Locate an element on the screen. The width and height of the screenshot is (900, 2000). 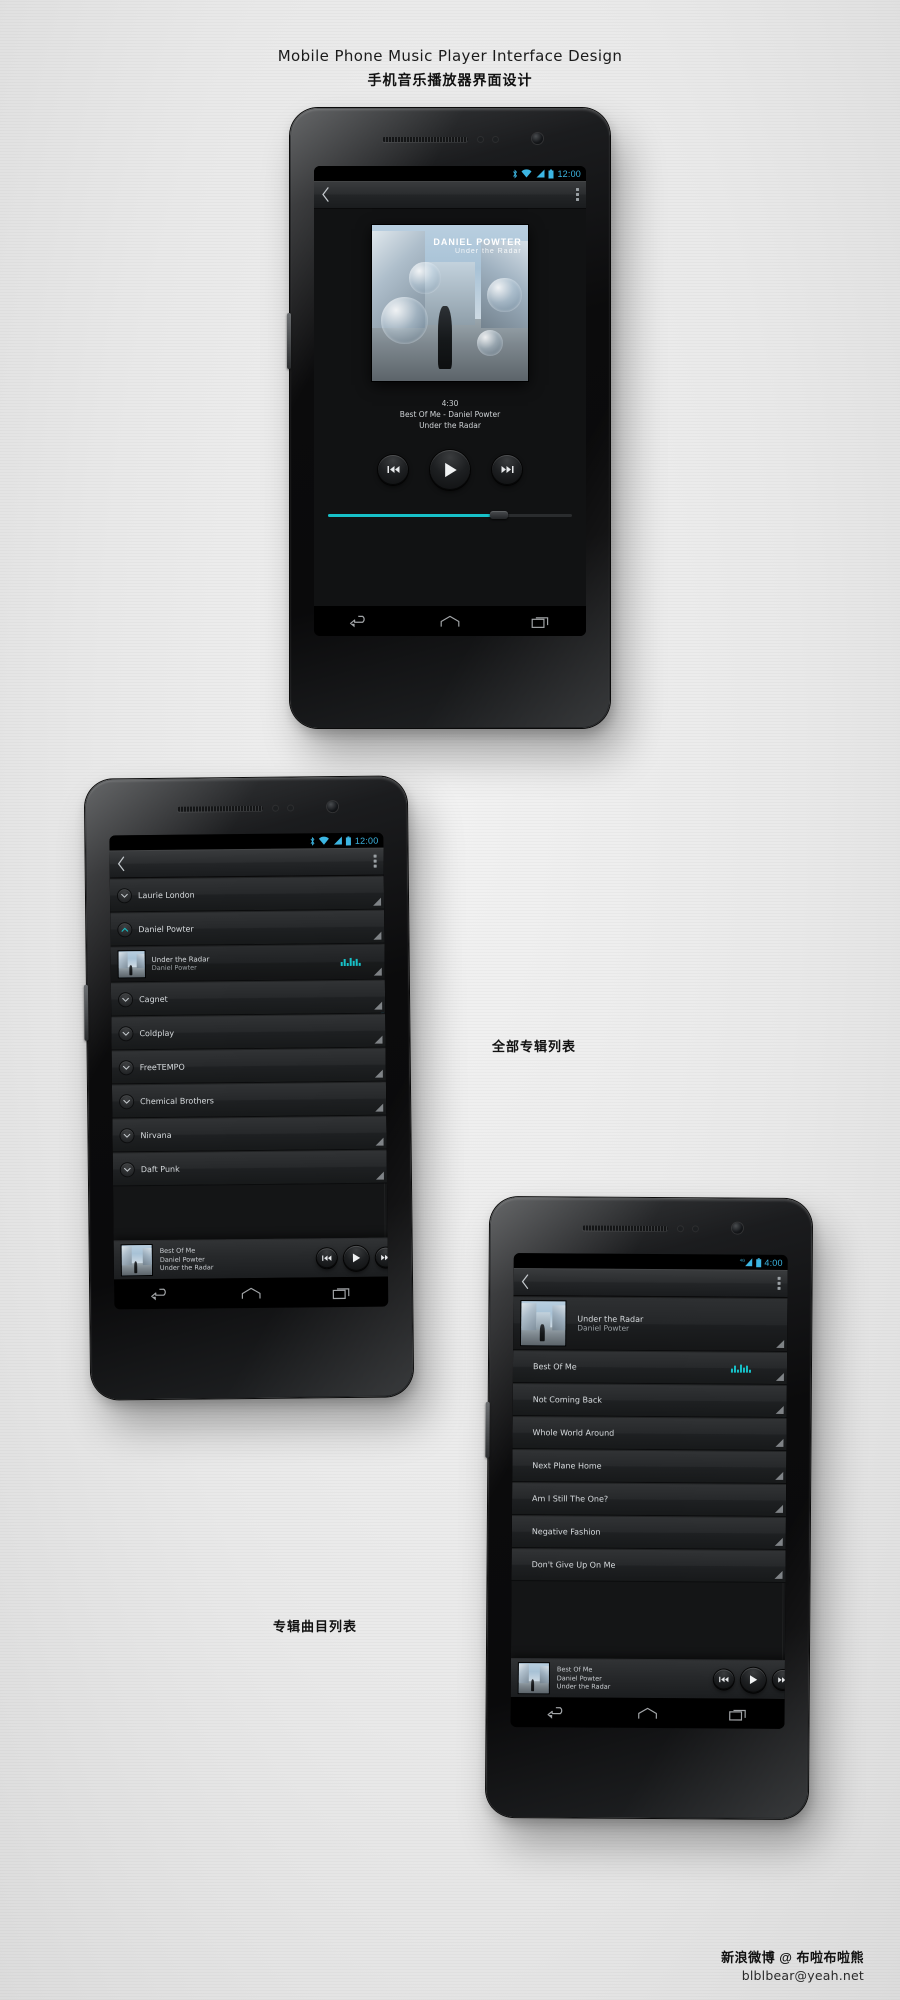
track-list-item: Not Coming Back is located at coordinates (649, 1400).